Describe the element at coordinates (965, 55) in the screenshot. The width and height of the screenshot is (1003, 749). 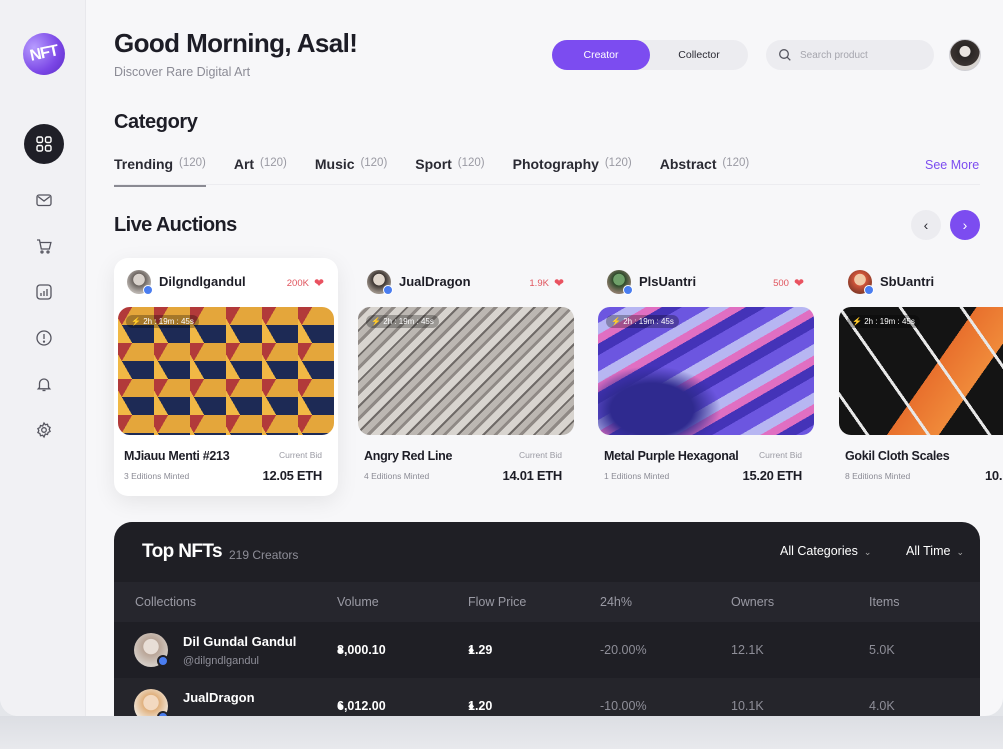
I see `user-avatar` at that location.